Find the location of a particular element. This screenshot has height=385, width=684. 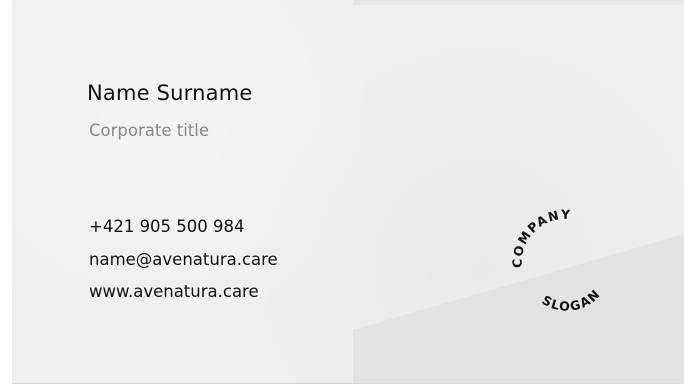

logo-company-text: COMPANY is located at coordinates (541, 237).